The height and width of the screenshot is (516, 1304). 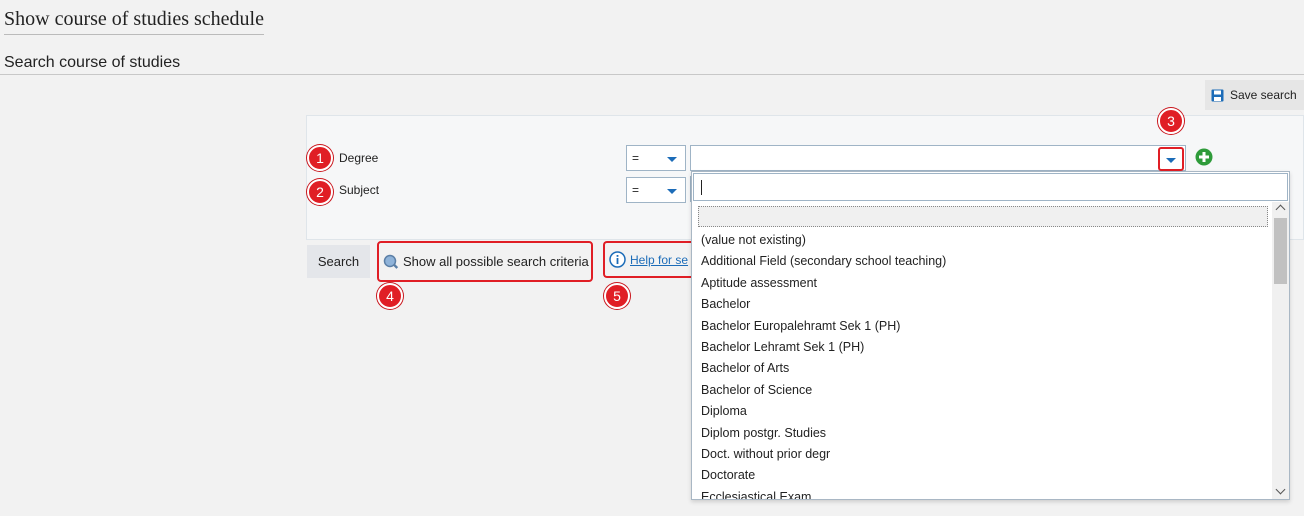 What do you see at coordinates (1204, 157) in the screenshot?
I see `add-criterion-icon` at bounding box center [1204, 157].